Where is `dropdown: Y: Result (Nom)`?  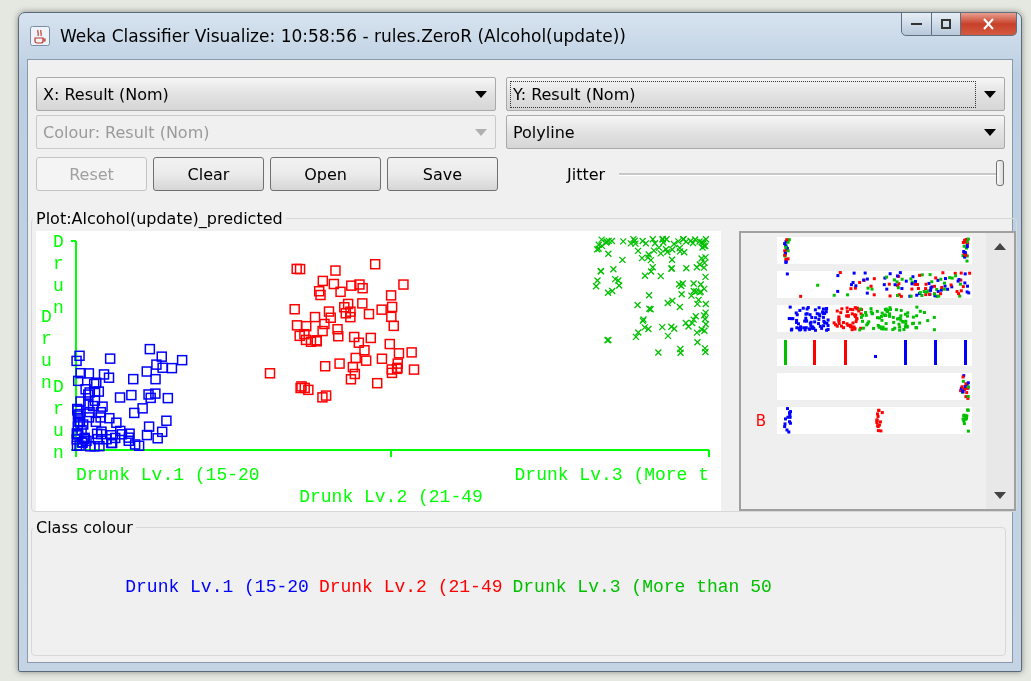
dropdown: Y: Result (Nom) is located at coordinates (755, 94).